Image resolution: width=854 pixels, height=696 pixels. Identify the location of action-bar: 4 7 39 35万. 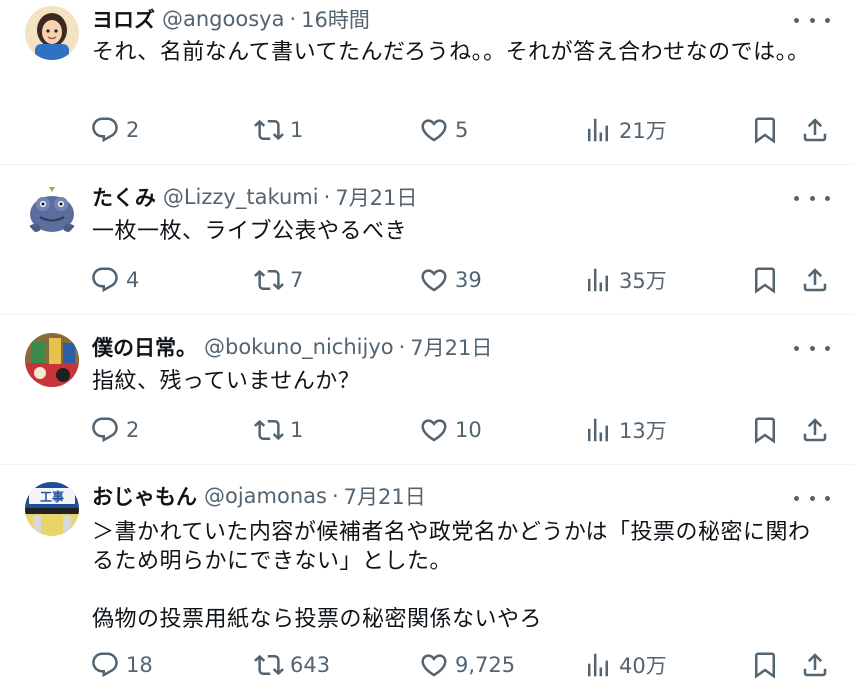
(460, 280).